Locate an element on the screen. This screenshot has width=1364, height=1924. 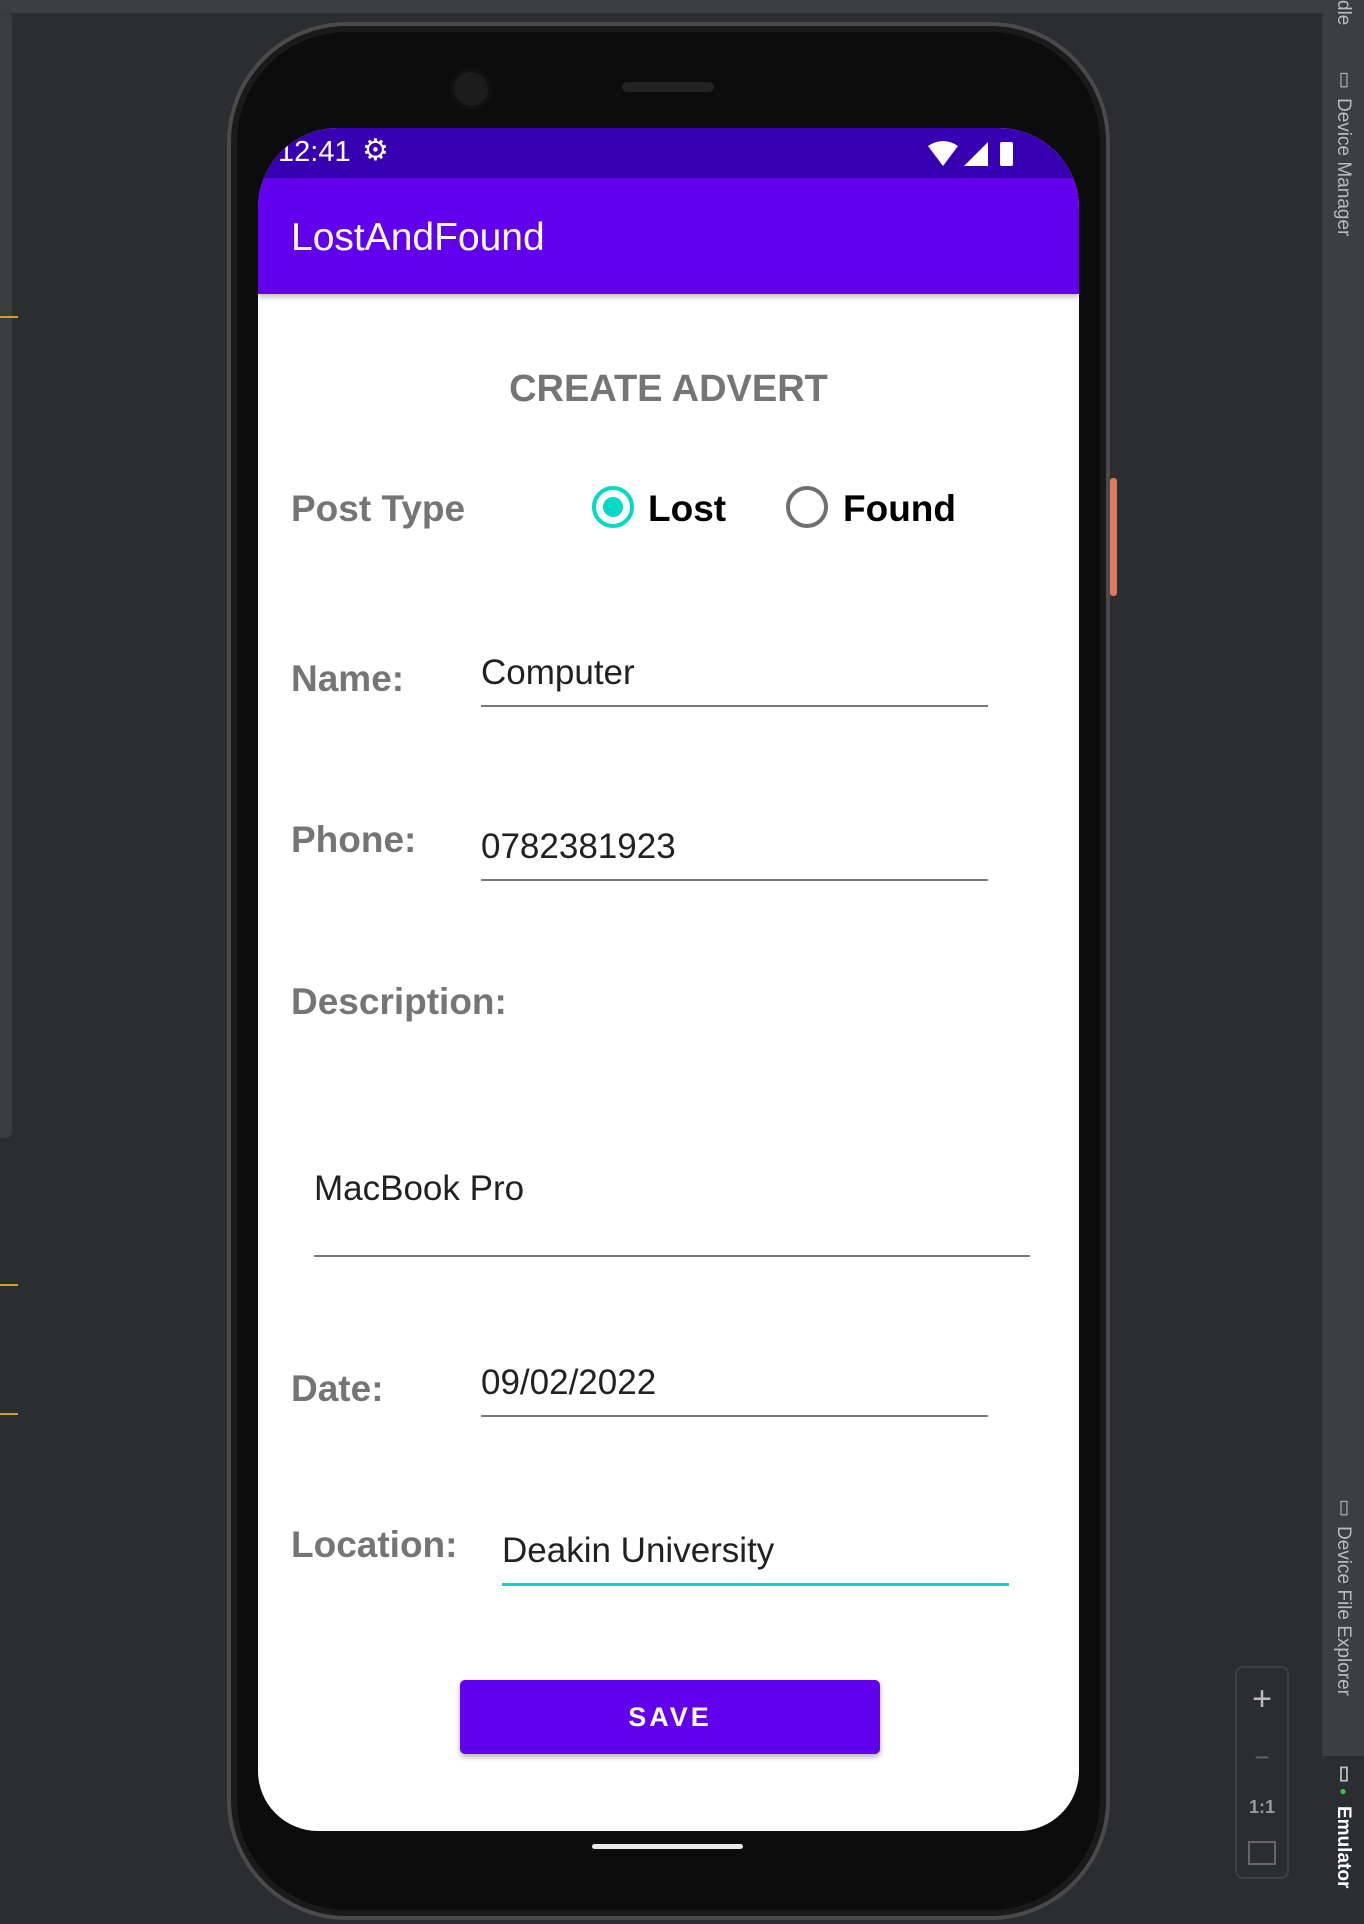
description-value: MacBook Pro is located at coordinates (419, 1188).